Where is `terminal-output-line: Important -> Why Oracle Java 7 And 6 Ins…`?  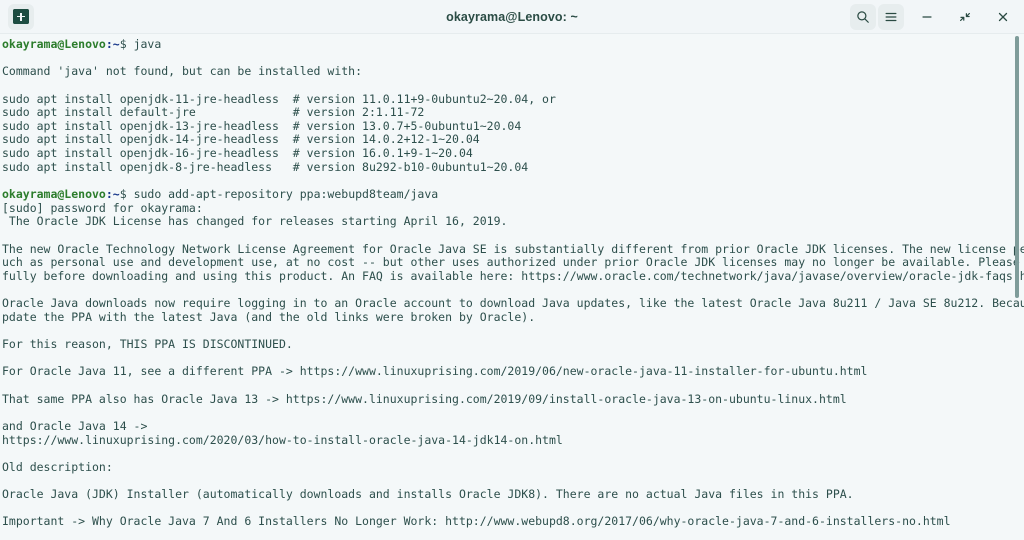 terminal-output-line: Important -> Why Oracle Java 7 And 6 Ins… is located at coordinates (476, 521).